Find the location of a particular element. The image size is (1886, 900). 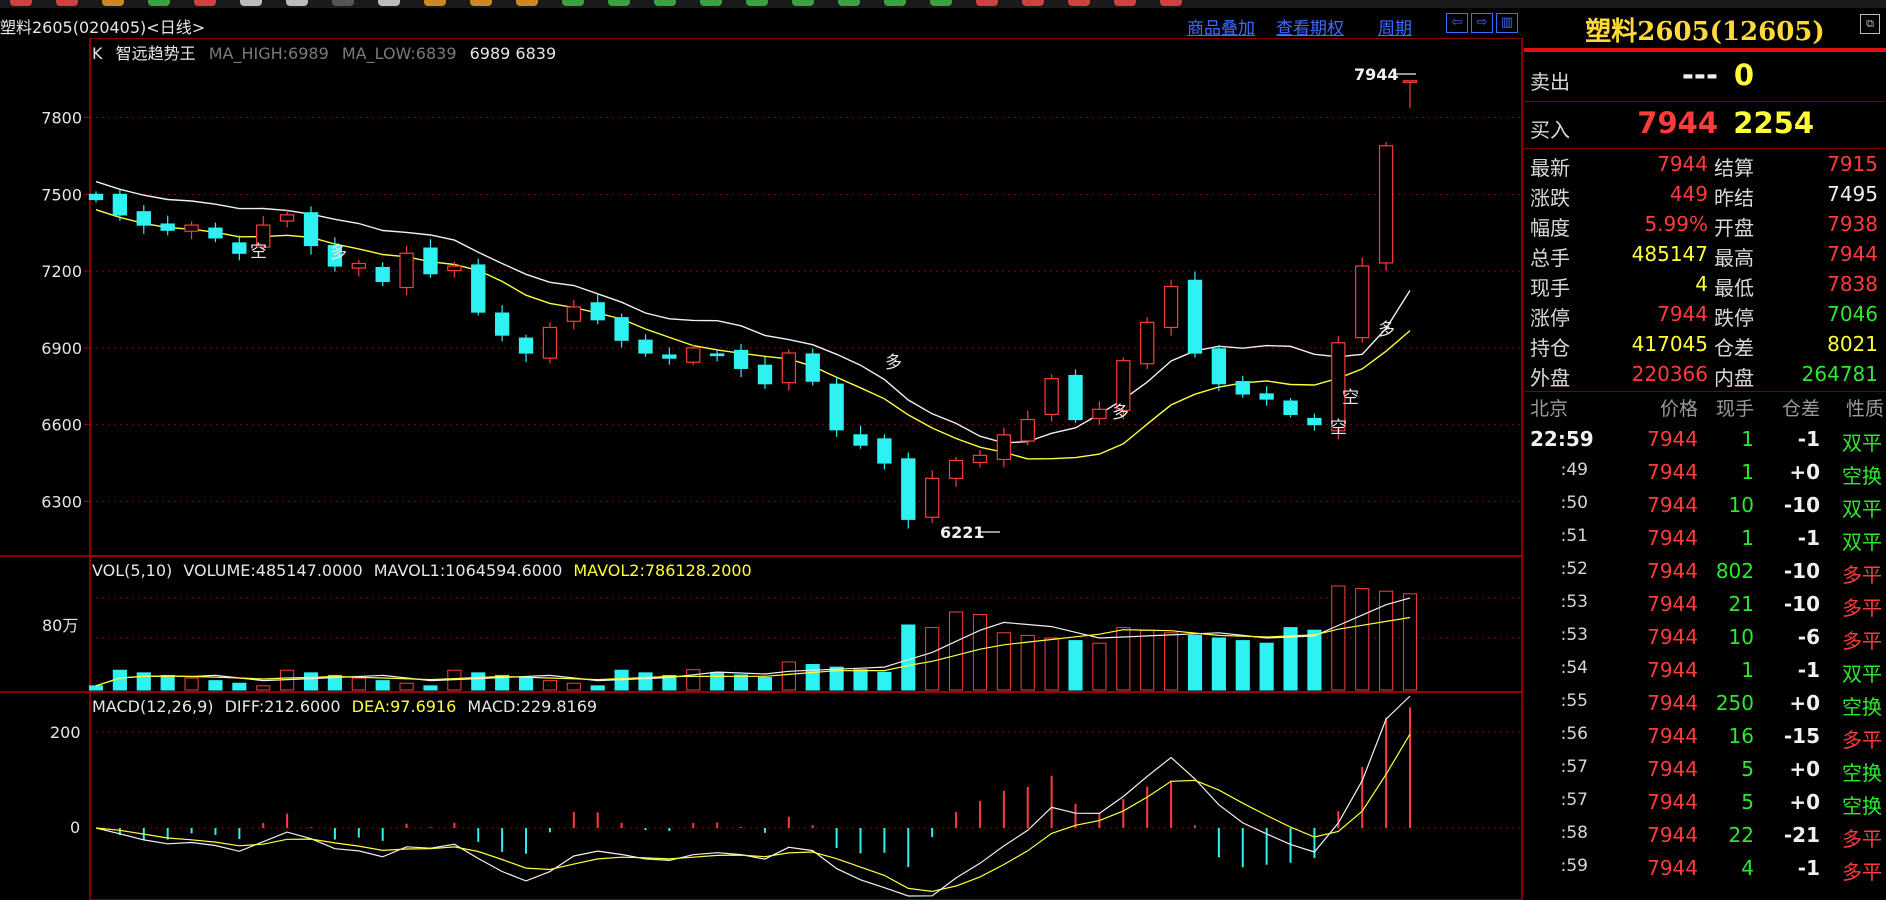

view-options-link: 查看期权 is located at coordinates (1310, 26).